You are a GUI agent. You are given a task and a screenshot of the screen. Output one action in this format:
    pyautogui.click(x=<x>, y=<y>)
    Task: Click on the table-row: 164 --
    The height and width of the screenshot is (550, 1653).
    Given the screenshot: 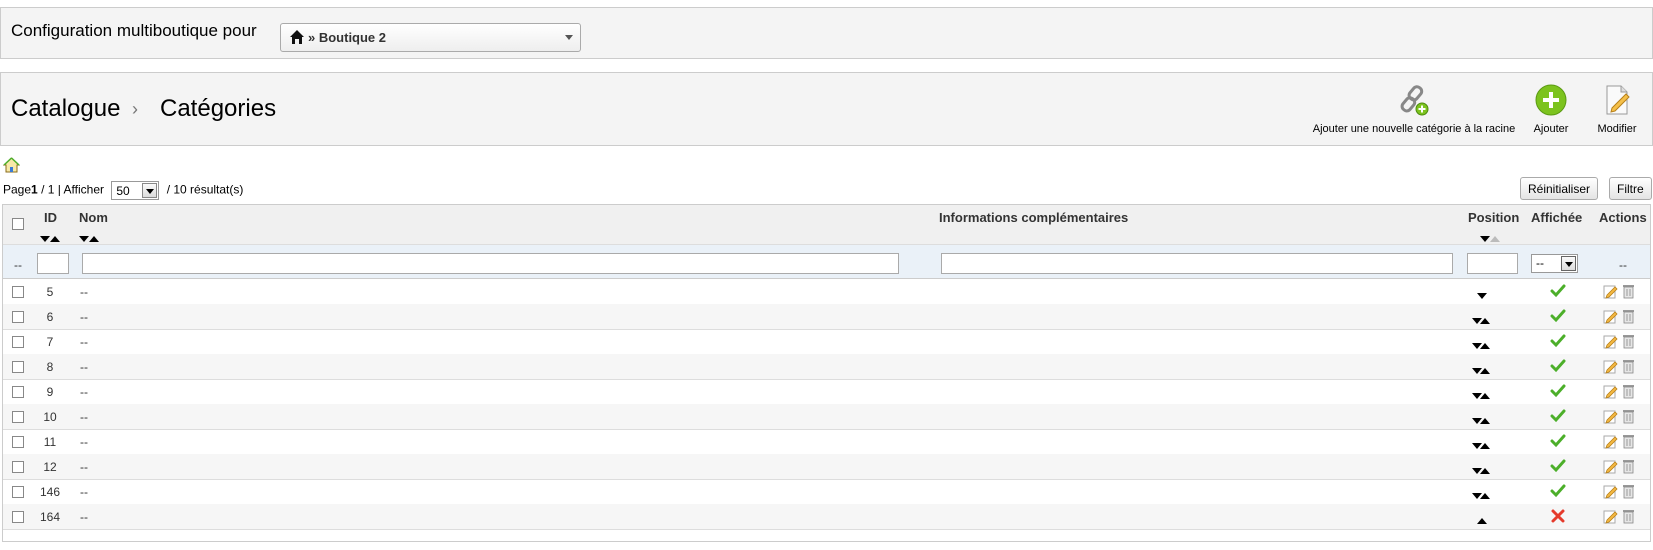 What is the action you would take?
    pyautogui.click(x=826, y=517)
    